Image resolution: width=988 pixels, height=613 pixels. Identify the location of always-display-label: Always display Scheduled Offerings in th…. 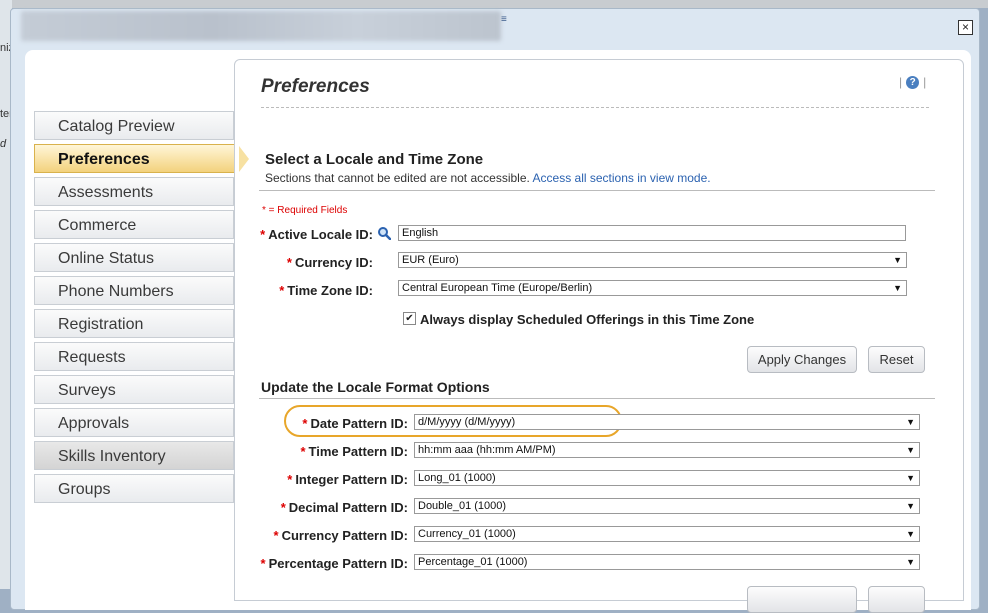
(587, 319).